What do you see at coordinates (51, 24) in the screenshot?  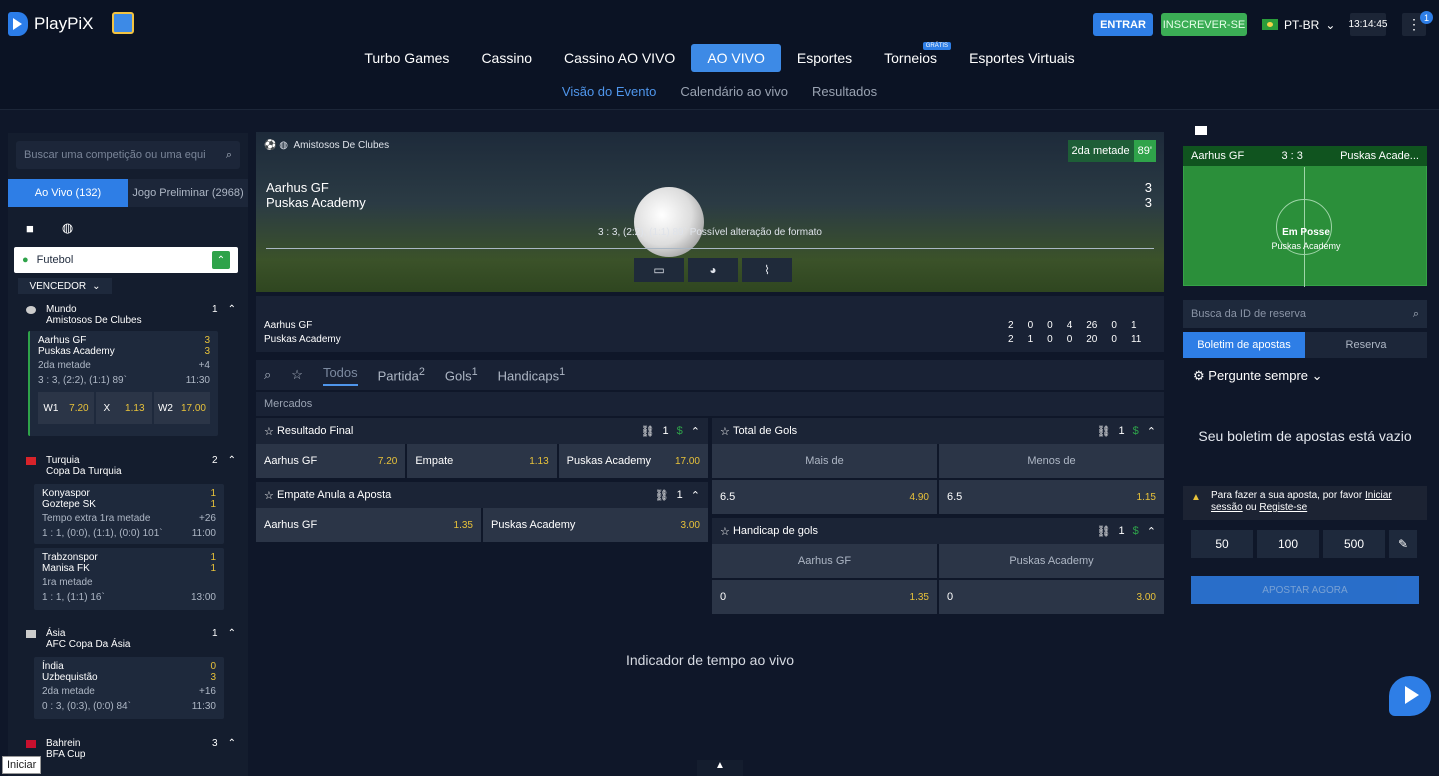 I see `brand-logo: PlayPiX` at bounding box center [51, 24].